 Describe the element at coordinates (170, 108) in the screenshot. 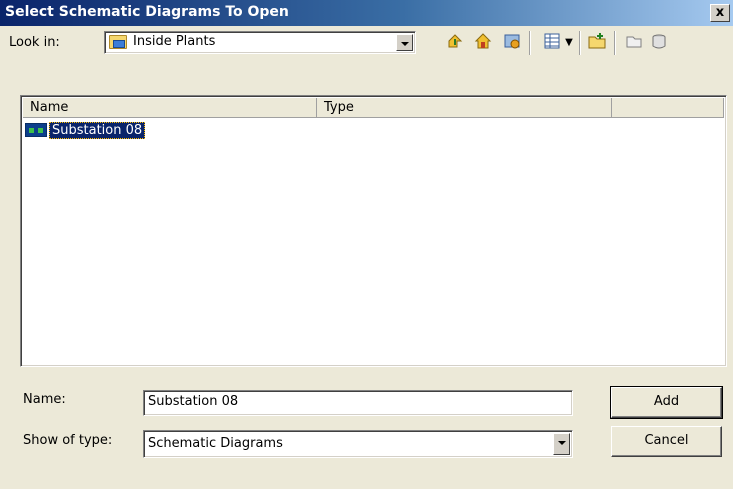

I see `column-header-name: Name` at that location.